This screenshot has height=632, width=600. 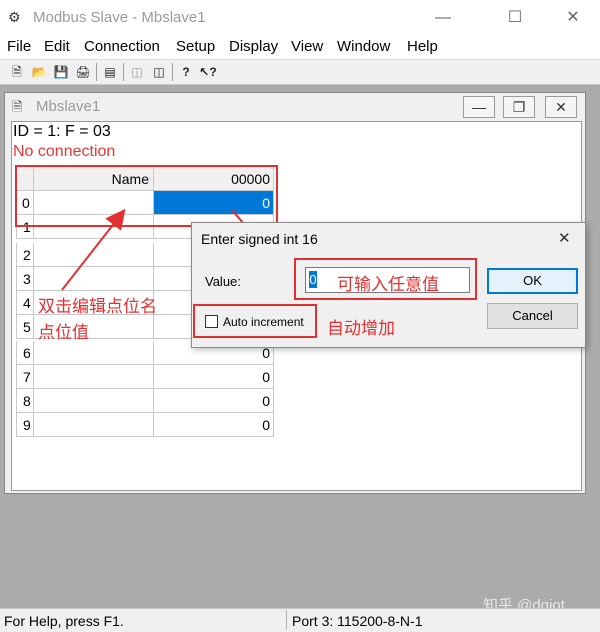 What do you see at coordinates (93, 249) in the screenshot?
I see `arrow-to-name-cell` at bounding box center [93, 249].